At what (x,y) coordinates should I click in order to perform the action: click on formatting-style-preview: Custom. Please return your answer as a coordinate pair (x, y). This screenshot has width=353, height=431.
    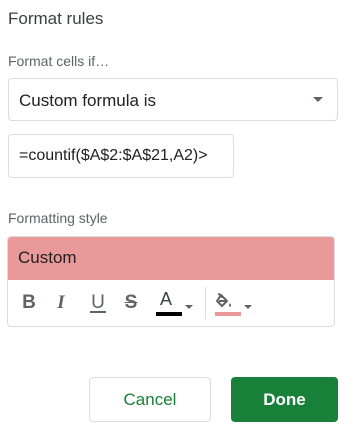
    Looking at the image, I should click on (171, 258).